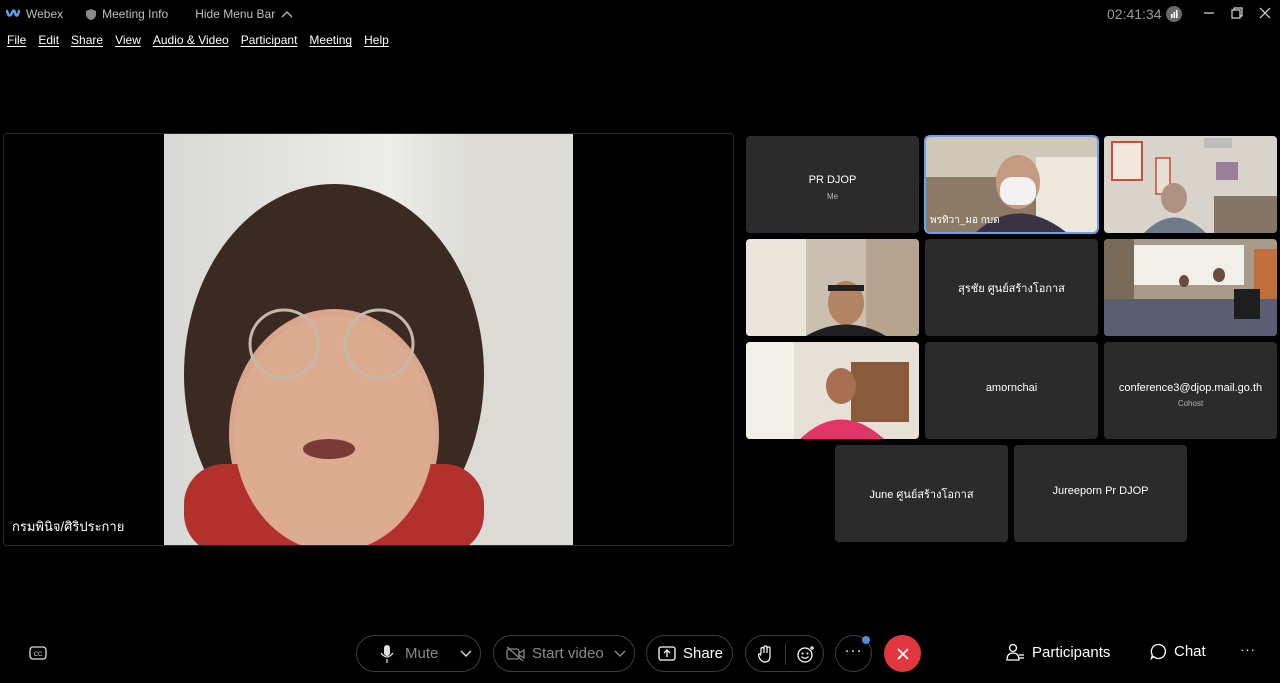 The image size is (1280, 683). Describe the element at coordinates (330, 40) in the screenshot. I see `menu-meeting: Meeting` at that location.